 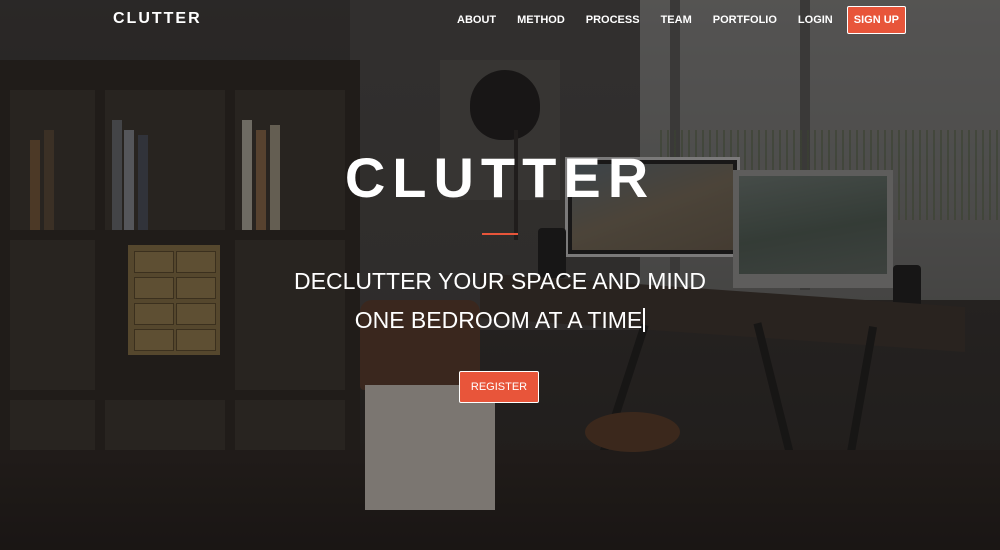 I want to click on tagline-line-2-wrap: ONE BEDROOM AT A TIME, so click(x=500, y=320).